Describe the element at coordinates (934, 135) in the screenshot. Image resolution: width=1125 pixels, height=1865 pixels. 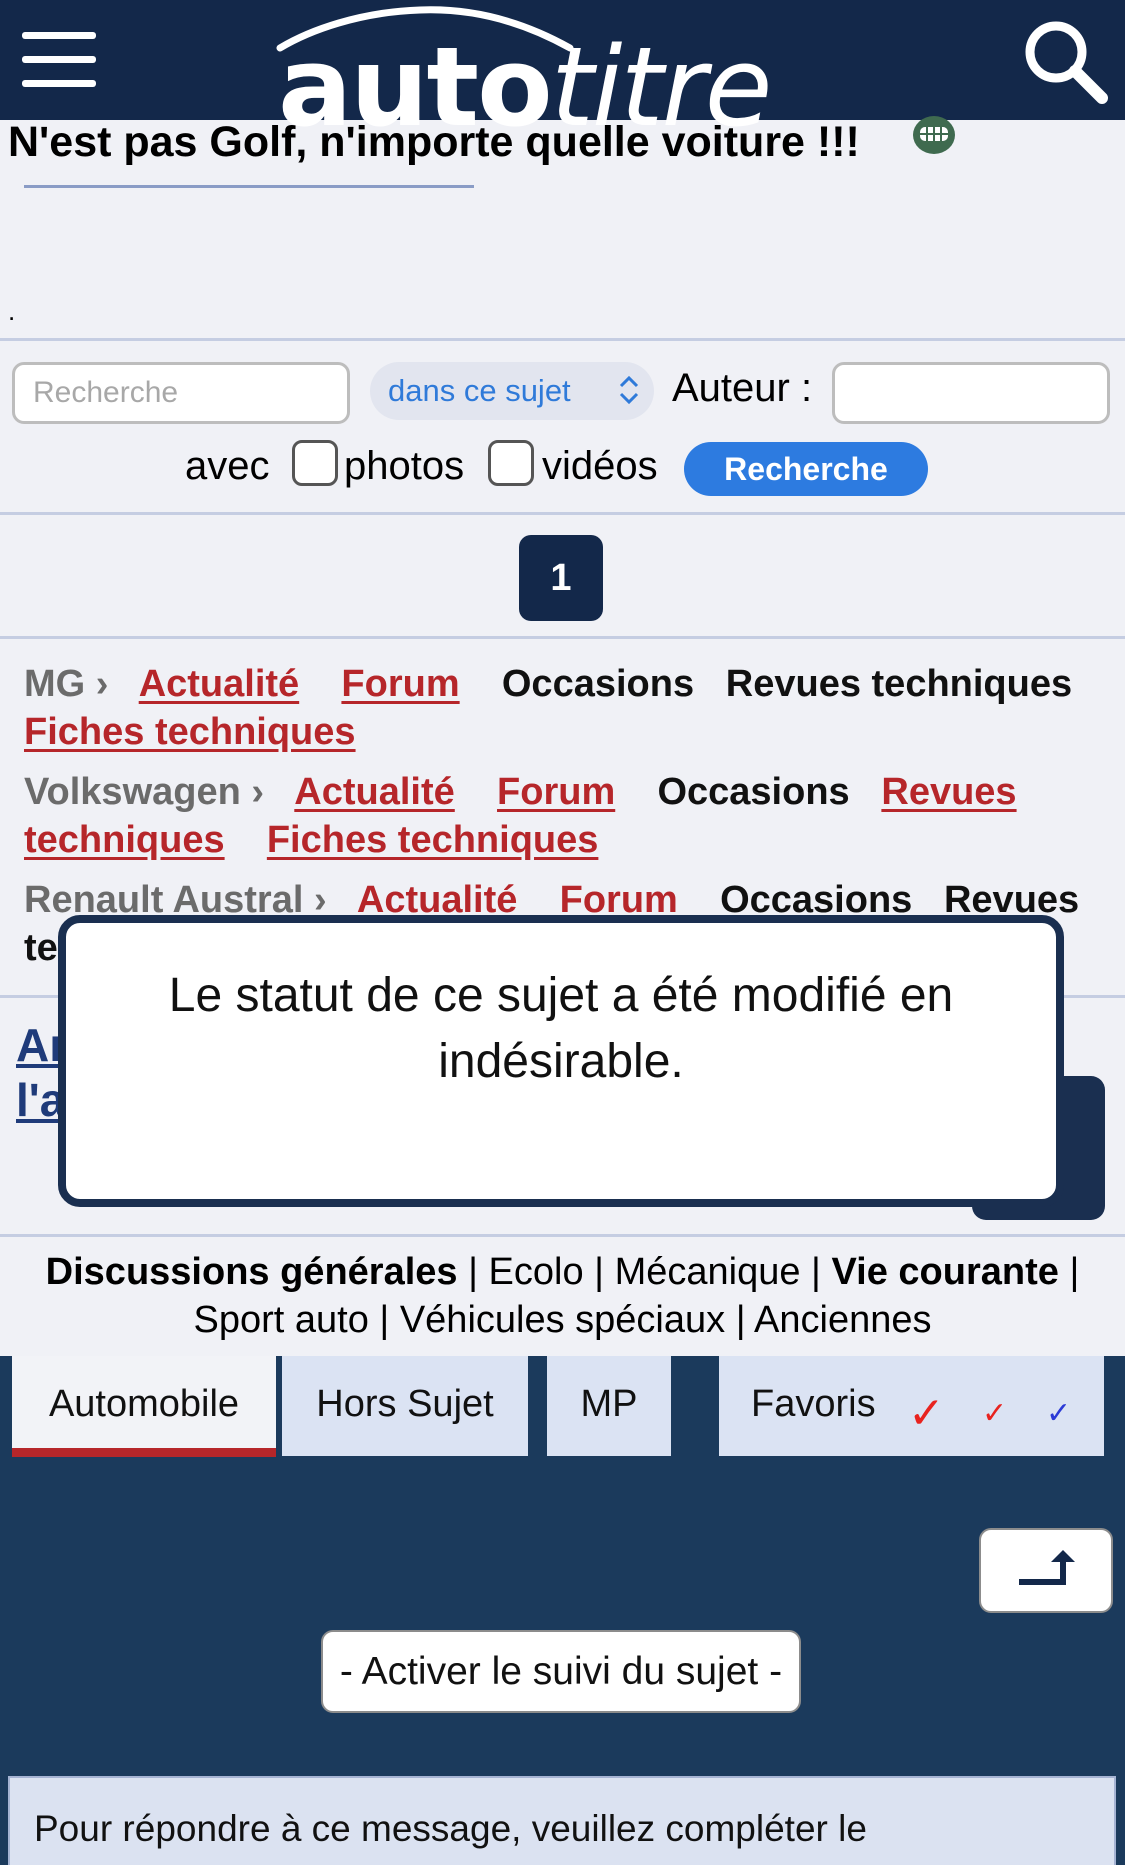
I see `grin-smiley-icon` at that location.